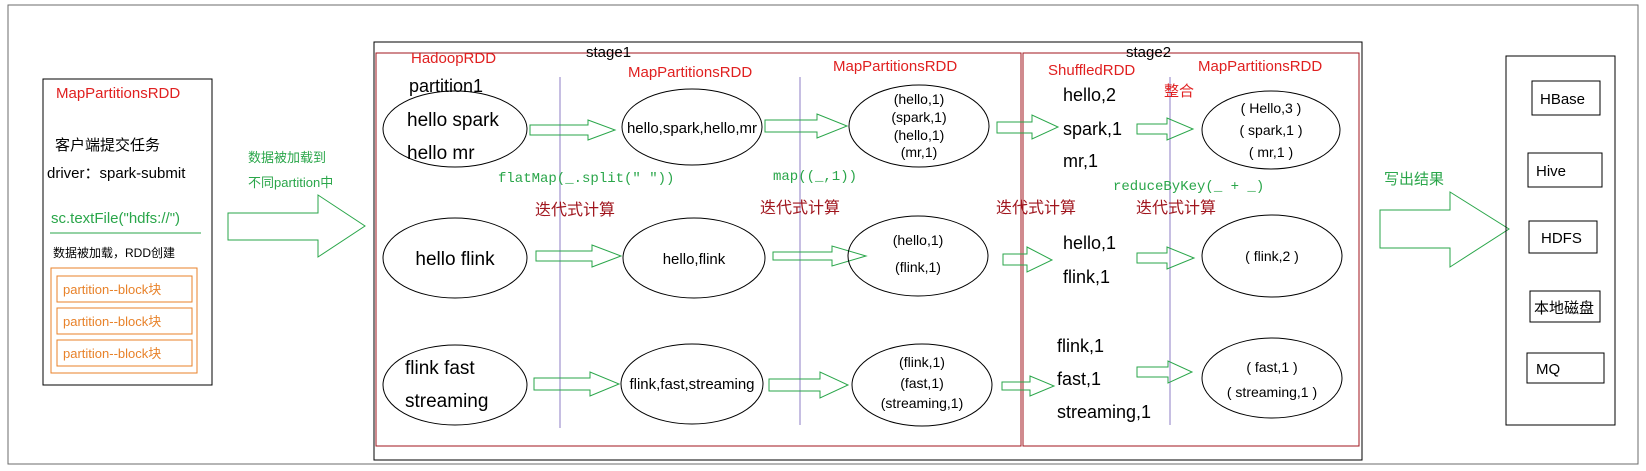 The height and width of the screenshot is (471, 1646). Describe the element at coordinates (1561, 238) in the screenshot. I see `sink-hdfs: HDFS` at that location.